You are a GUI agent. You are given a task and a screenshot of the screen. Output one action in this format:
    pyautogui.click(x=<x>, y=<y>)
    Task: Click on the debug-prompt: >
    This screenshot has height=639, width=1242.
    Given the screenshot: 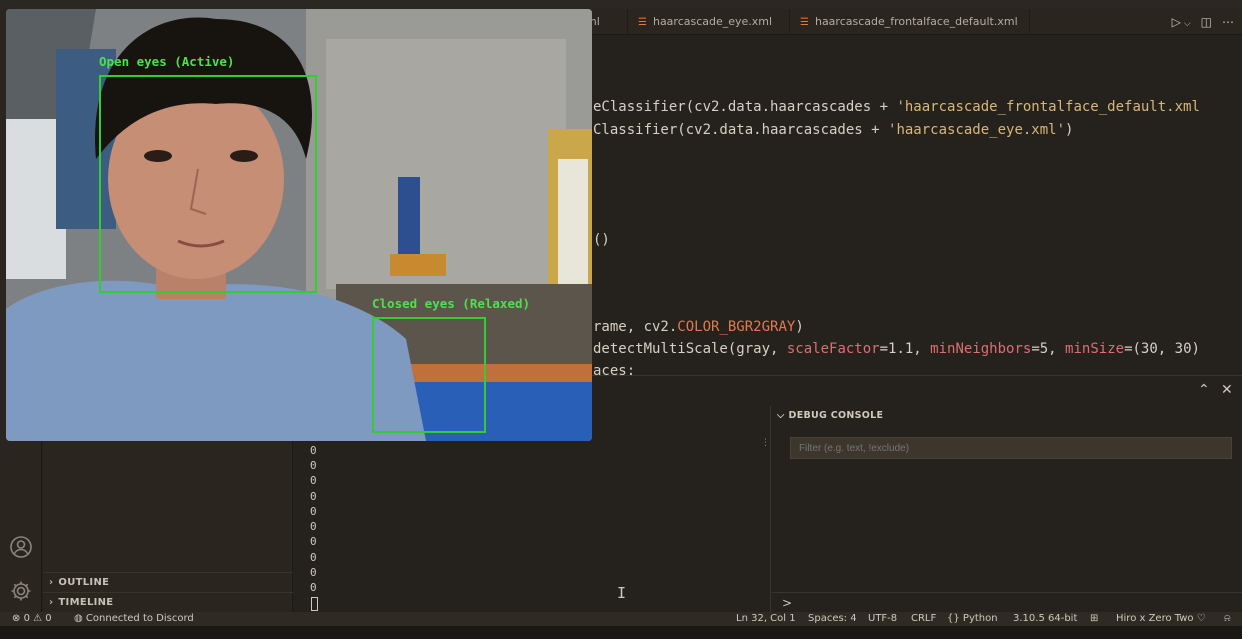 What is the action you would take?
    pyautogui.click(x=787, y=603)
    